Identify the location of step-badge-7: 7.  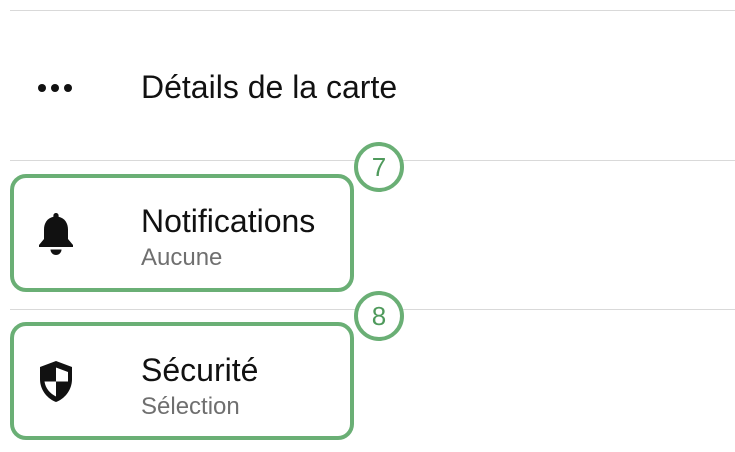
(379, 167).